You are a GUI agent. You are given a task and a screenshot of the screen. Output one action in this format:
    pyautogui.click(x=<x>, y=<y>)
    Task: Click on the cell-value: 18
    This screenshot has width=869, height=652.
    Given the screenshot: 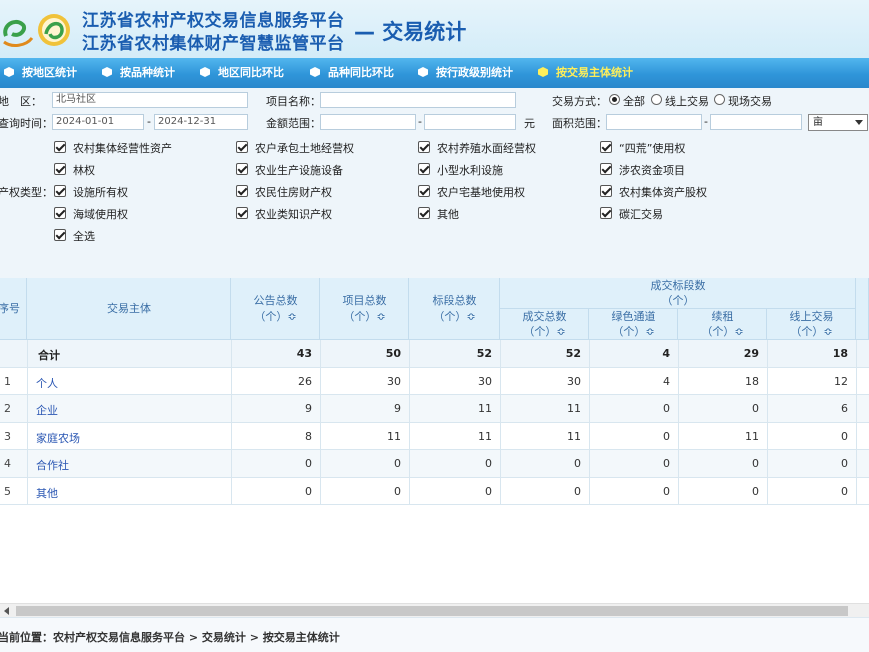 What is the action you would take?
    pyautogui.click(x=752, y=381)
    